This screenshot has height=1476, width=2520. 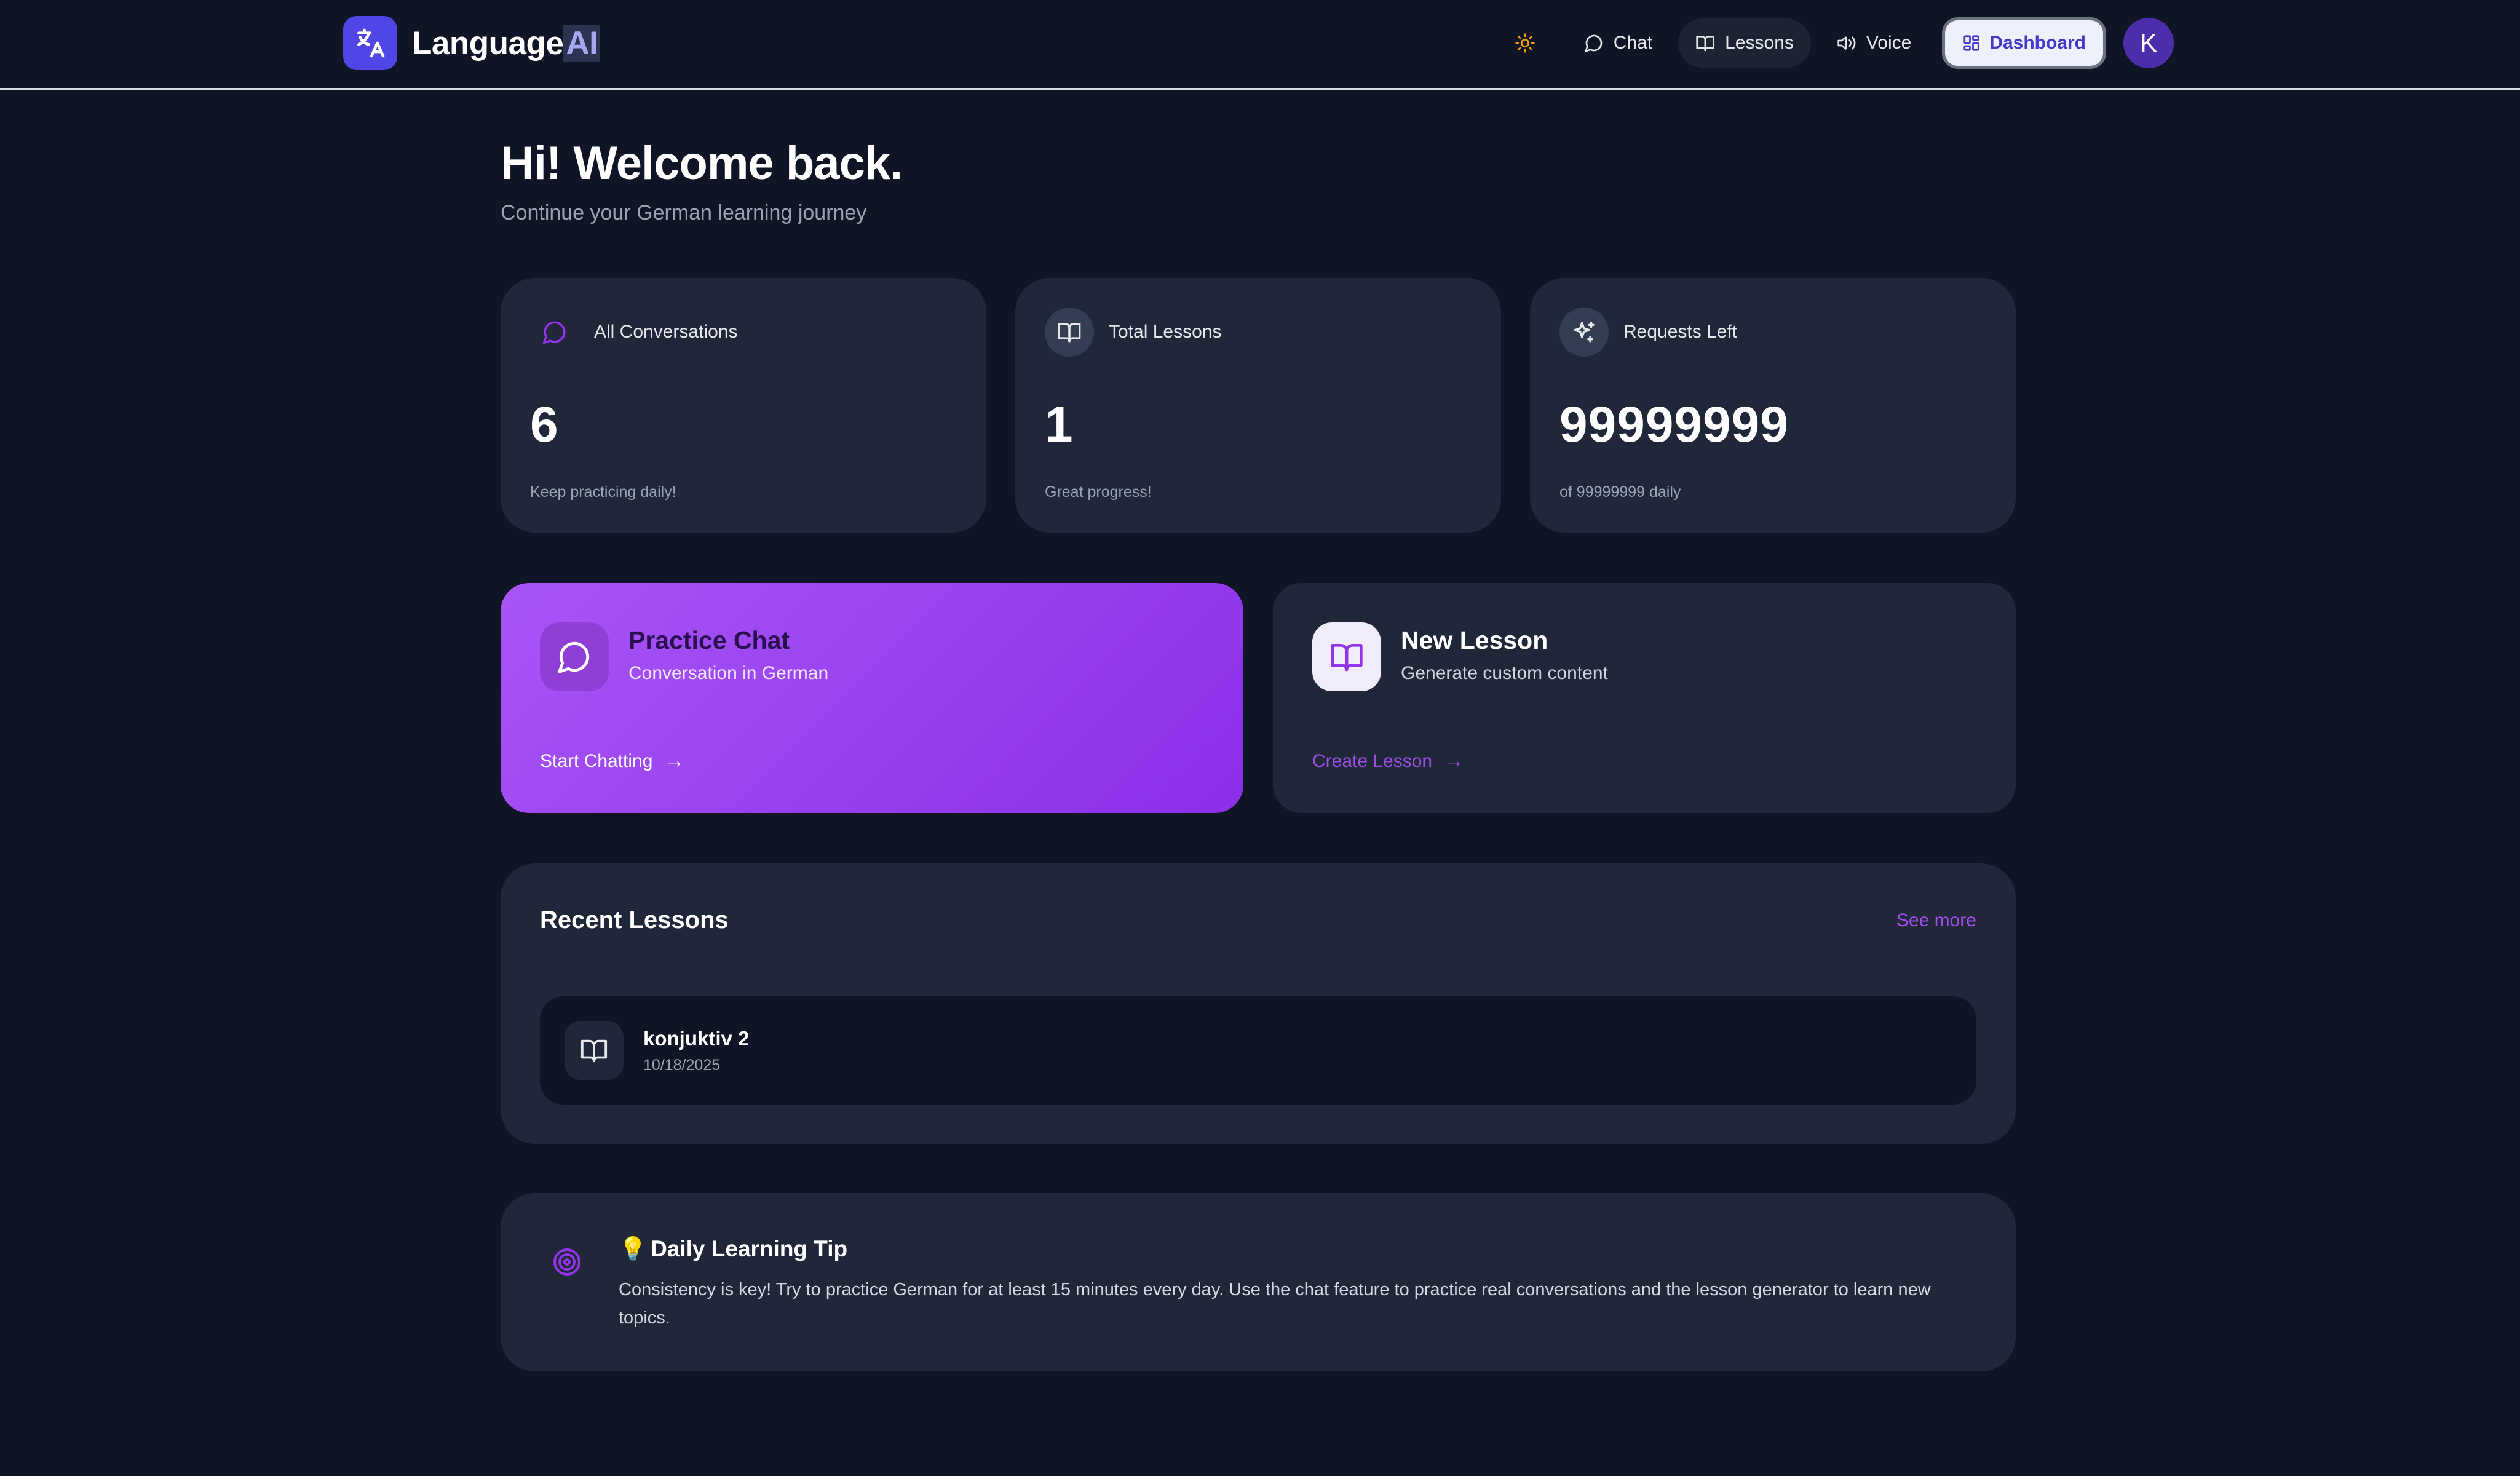 I want to click on stat-label: Requests Left, so click(x=1680, y=332).